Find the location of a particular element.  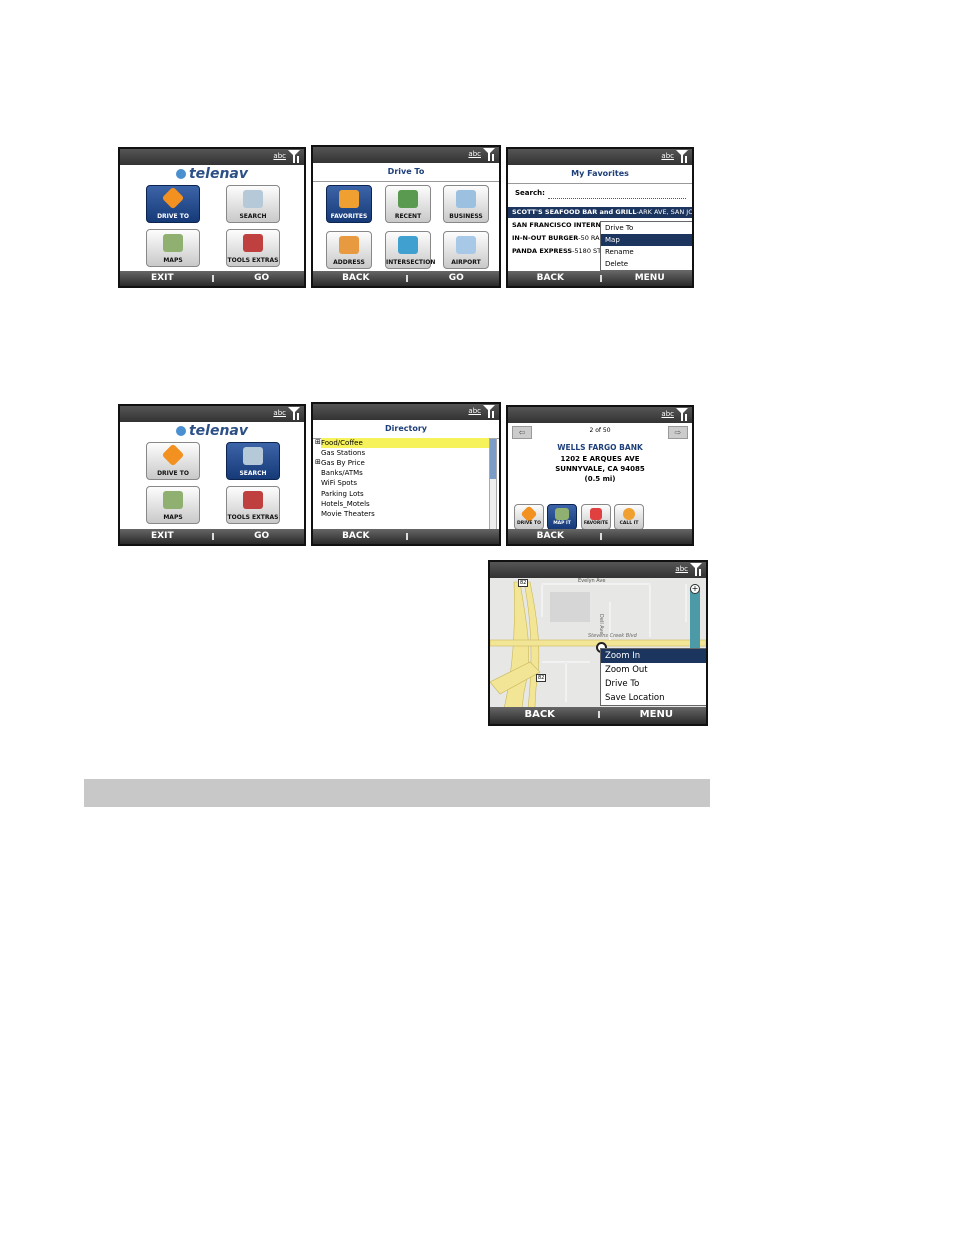

directory-item: WiFi Spots is located at coordinates (339, 483).